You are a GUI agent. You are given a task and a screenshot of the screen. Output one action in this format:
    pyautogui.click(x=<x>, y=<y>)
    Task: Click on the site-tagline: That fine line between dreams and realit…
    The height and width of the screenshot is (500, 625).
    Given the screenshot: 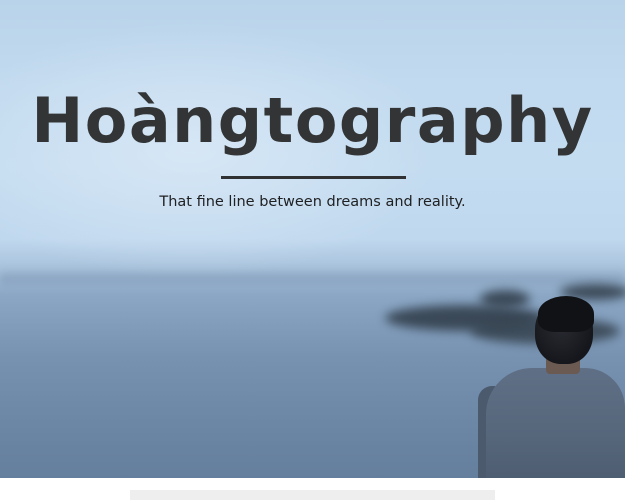 What is the action you would take?
    pyautogui.click(x=312, y=202)
    